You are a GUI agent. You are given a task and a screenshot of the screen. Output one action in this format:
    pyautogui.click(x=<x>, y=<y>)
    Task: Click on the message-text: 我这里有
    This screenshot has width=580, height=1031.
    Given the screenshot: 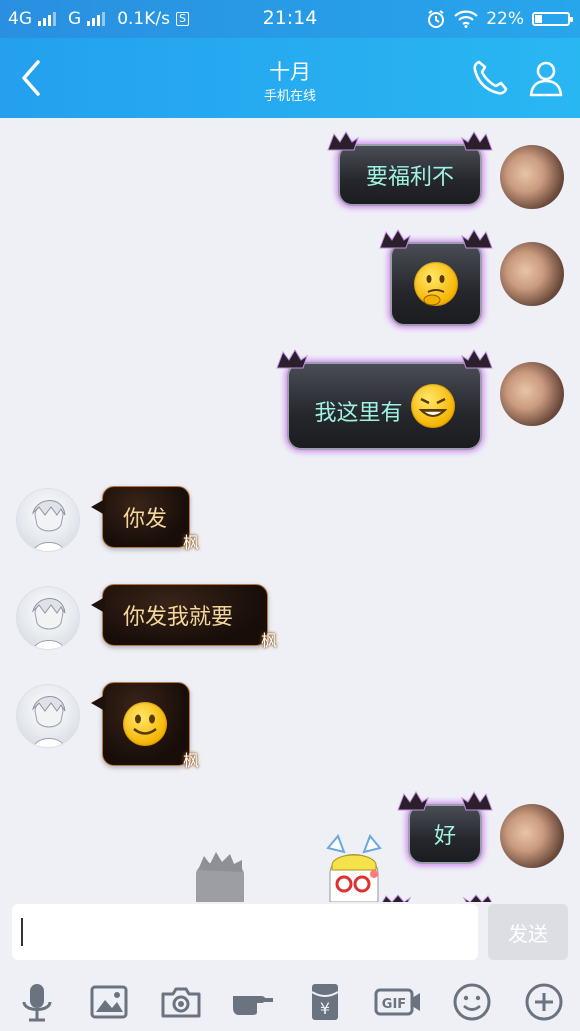 What is the action you would take?
    pyautogui.click(x=358, y=413)
    